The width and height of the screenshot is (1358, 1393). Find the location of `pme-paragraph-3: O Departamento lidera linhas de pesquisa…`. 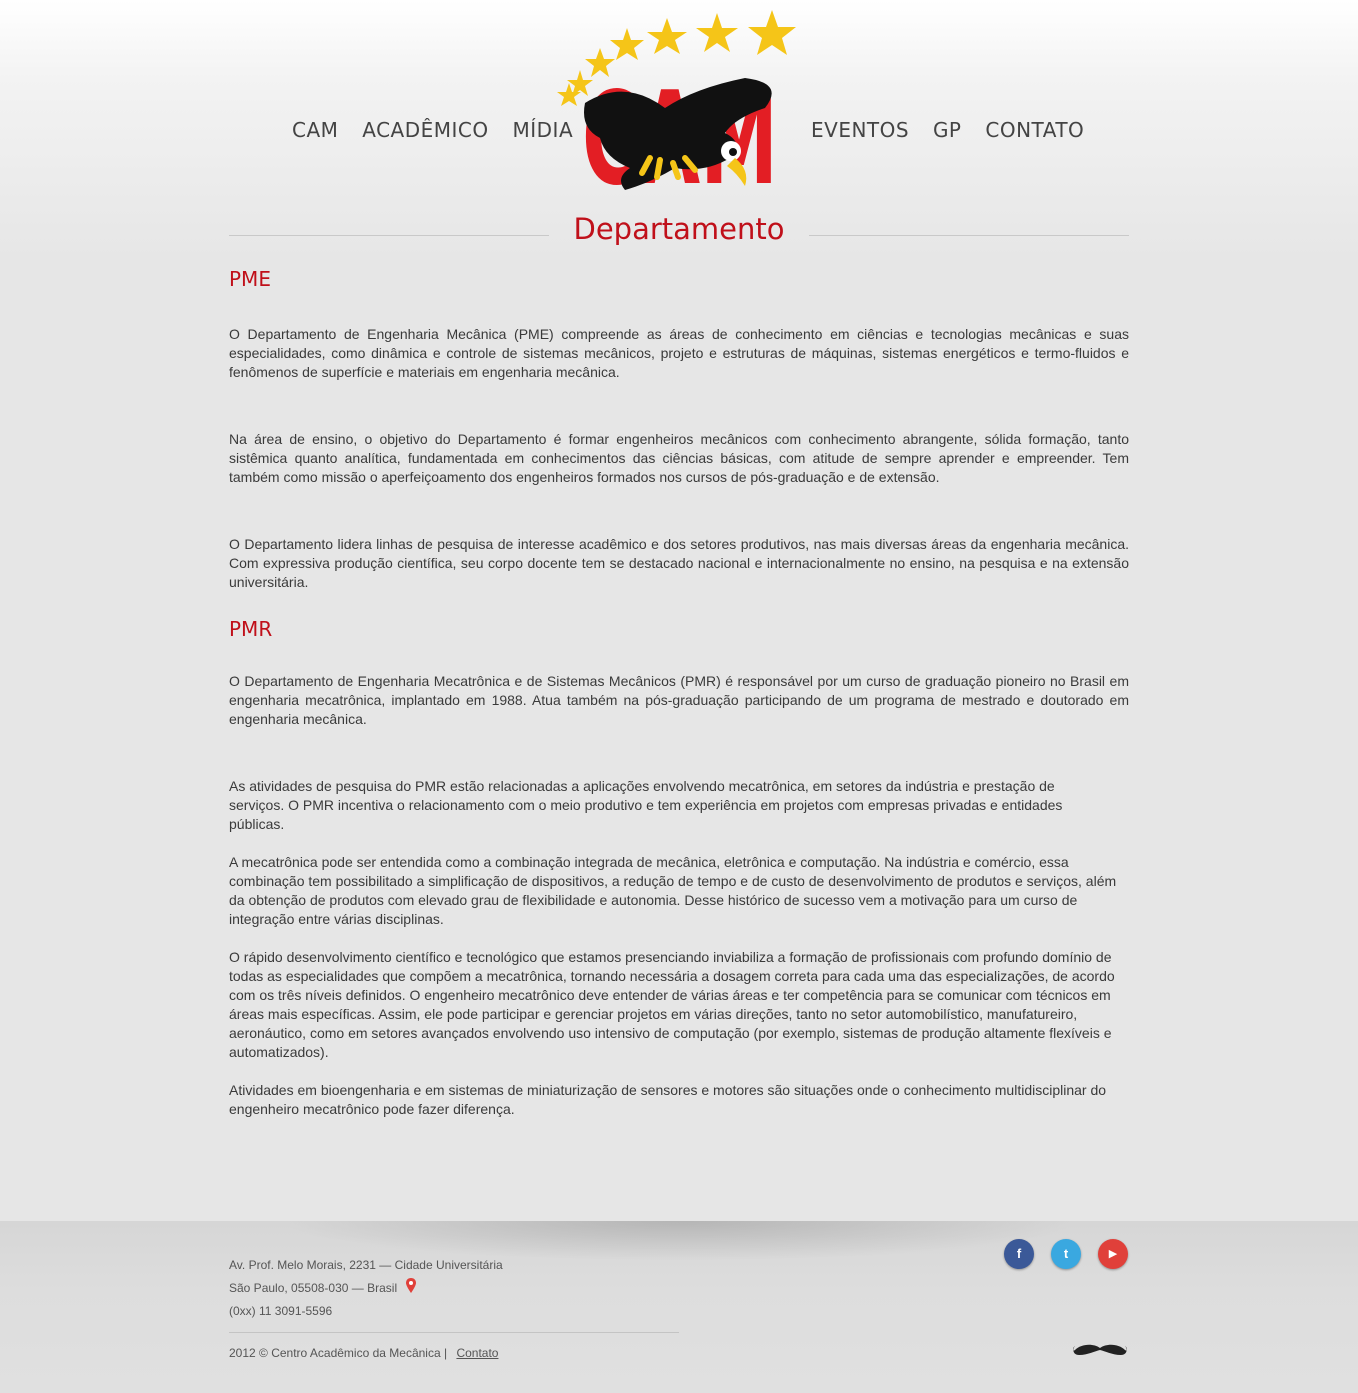

pme-paragraph-3: O Departamento lidera linhas de pesquisa… is located at coordinates (679, 563).